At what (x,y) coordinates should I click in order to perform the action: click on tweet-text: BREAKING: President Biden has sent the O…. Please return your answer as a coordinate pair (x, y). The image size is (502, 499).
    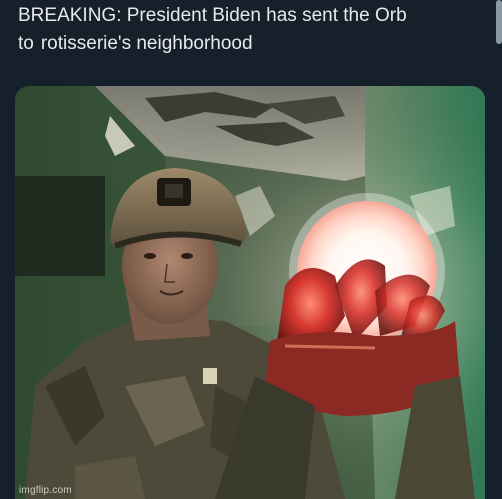
    Looking at the image, I should click on (253, 30).